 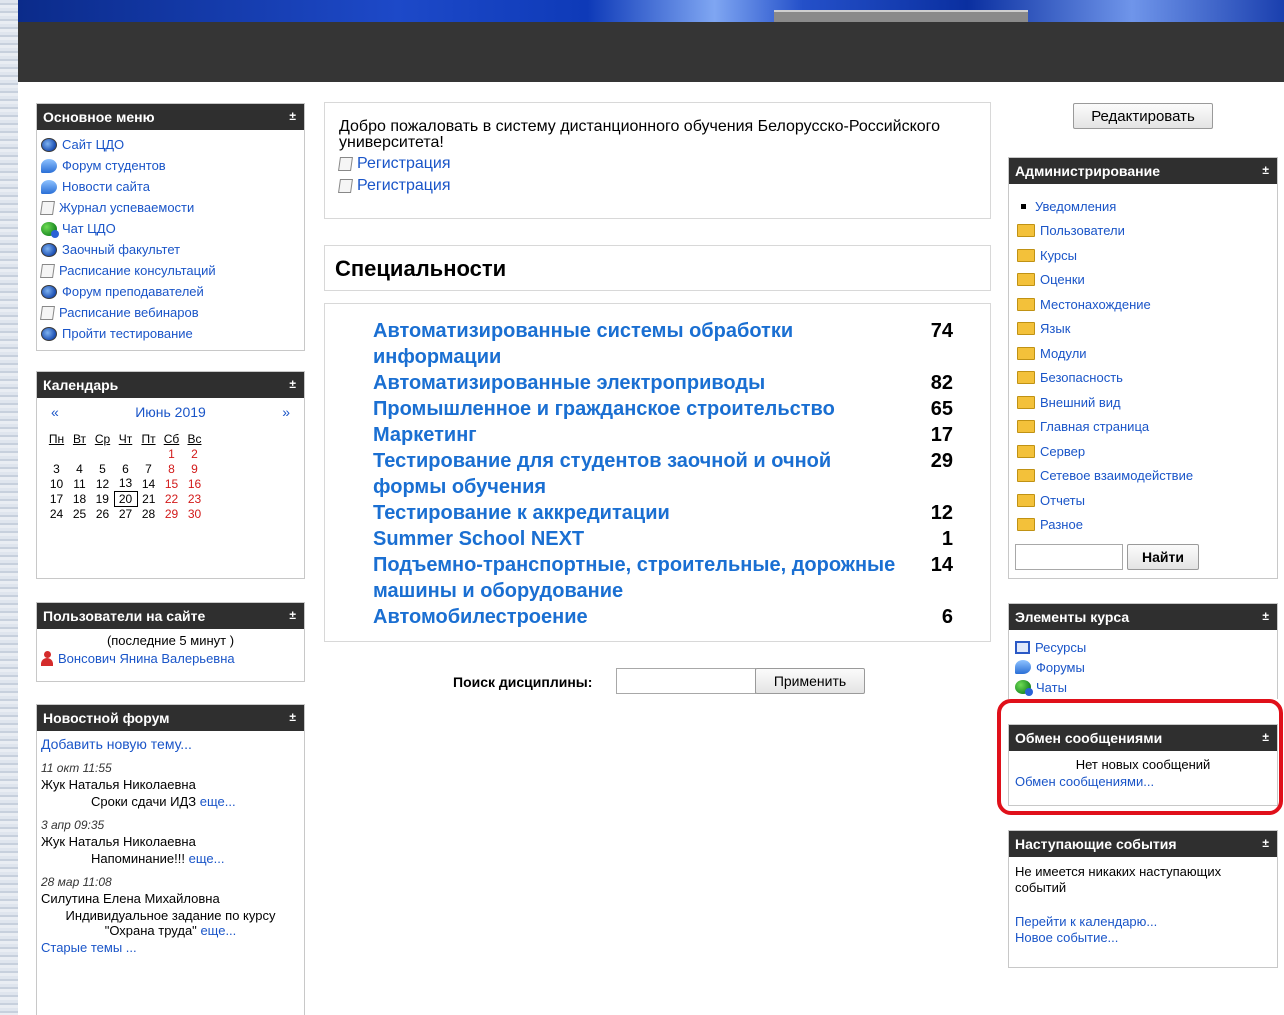 What do you see at coordinates (286, 412) in the screenshot?
I see `next-month-link: »` at bounding box center [286, 412].